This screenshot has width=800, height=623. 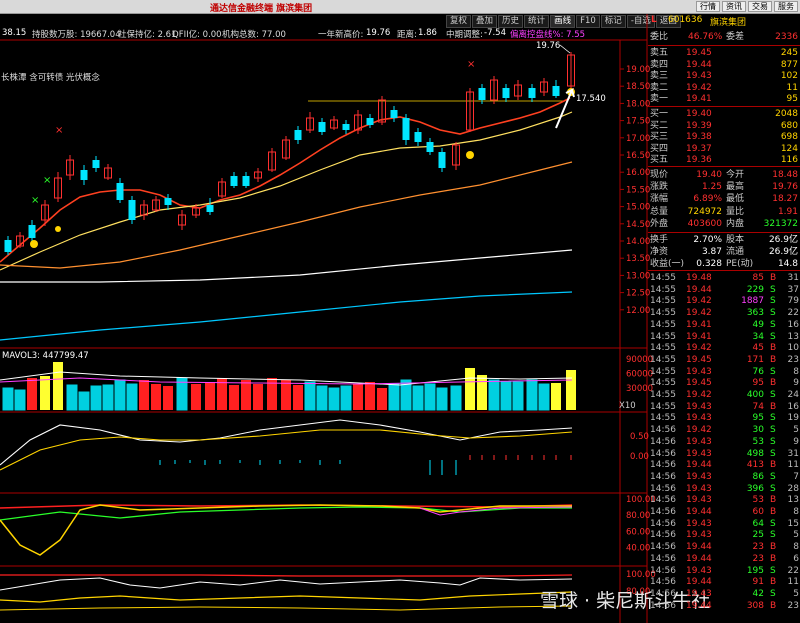 I want to click on tick-row: 14:56 19.44 60 B 8, so click(x=724, y=512).